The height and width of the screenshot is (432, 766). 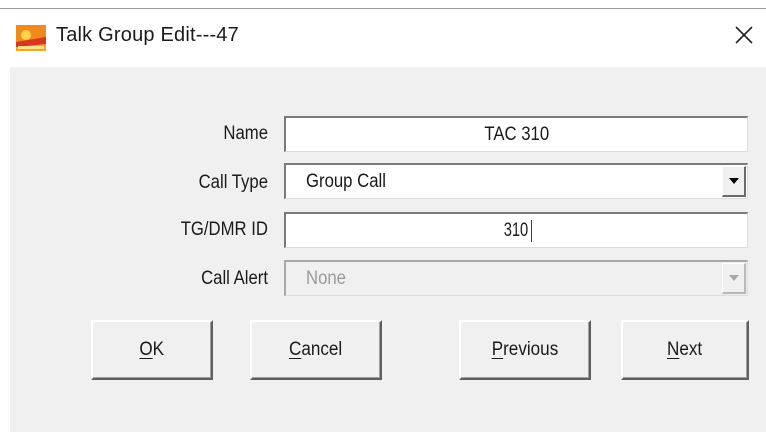 I want to click on name-field: TAC 310, so click(x=516, y=134).